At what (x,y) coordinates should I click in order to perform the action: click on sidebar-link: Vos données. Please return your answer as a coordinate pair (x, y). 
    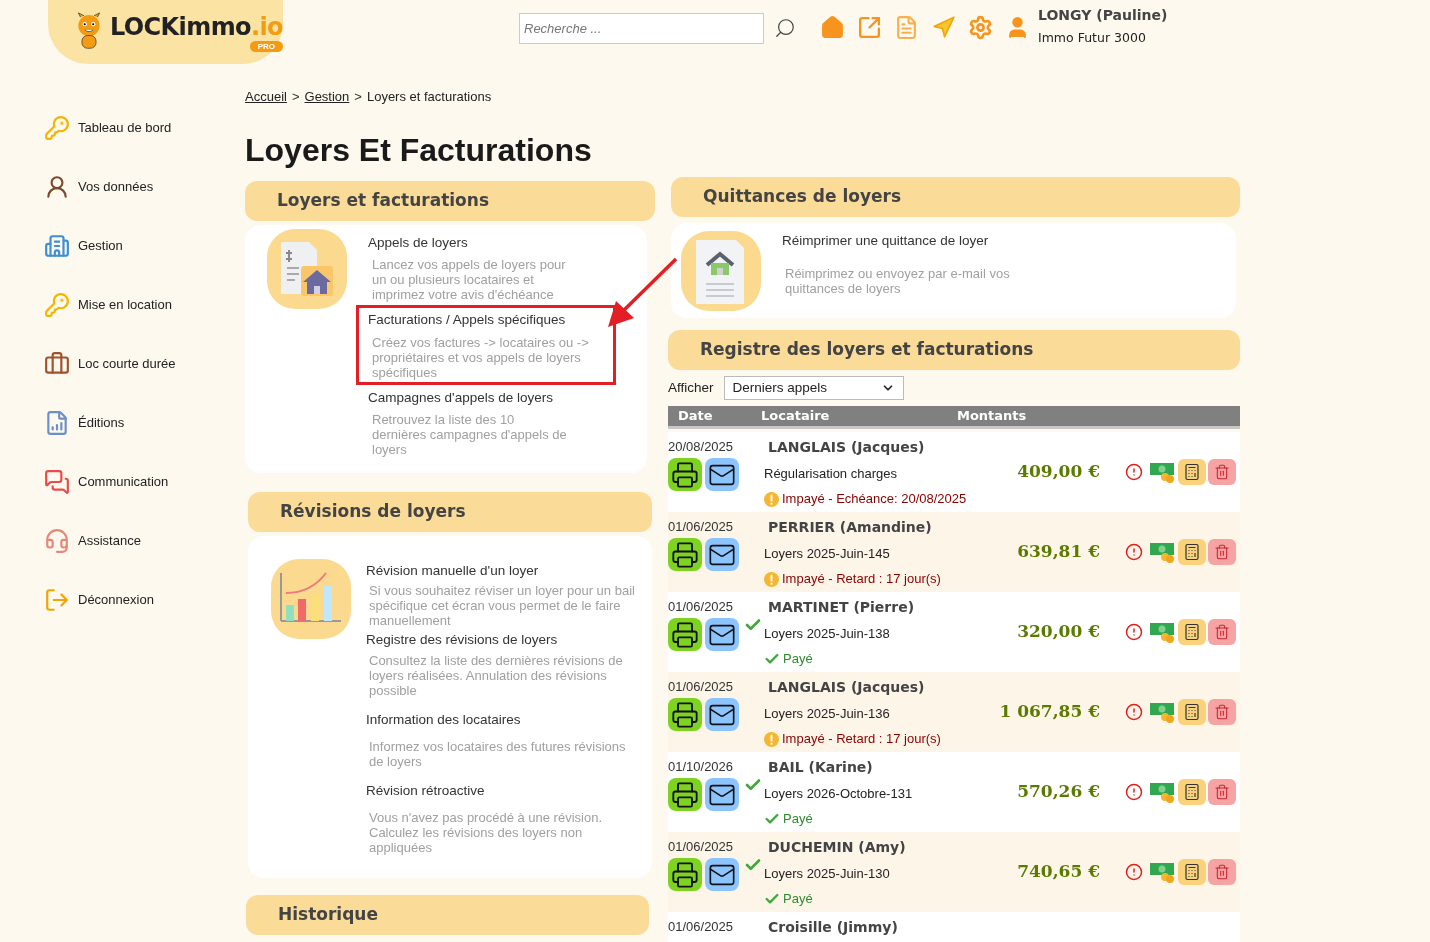
    Looking at the image, I should click on (116, 187).